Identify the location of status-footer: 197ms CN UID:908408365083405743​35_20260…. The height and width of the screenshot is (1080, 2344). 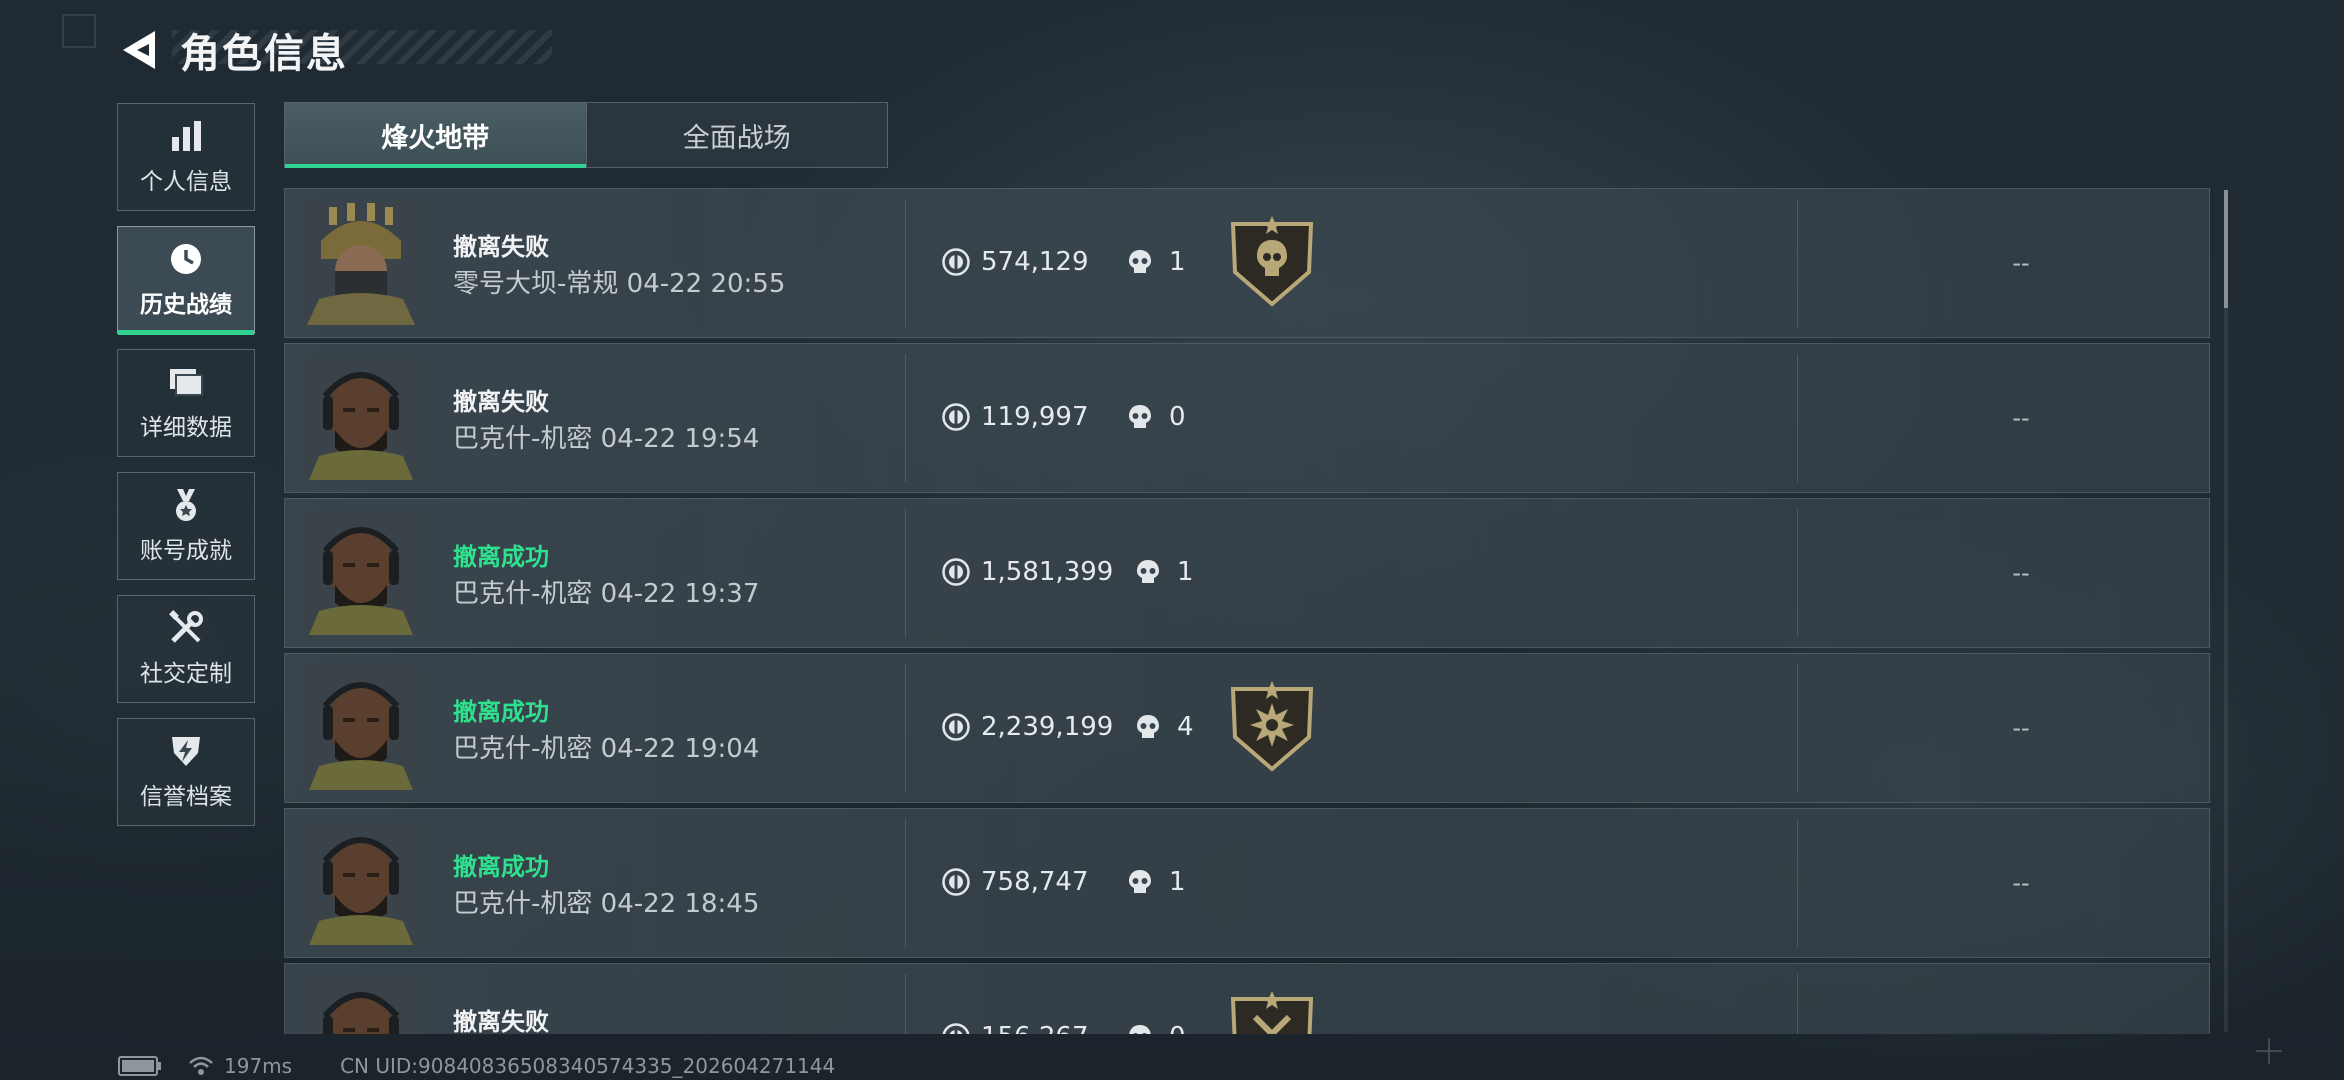
(476, 1066).